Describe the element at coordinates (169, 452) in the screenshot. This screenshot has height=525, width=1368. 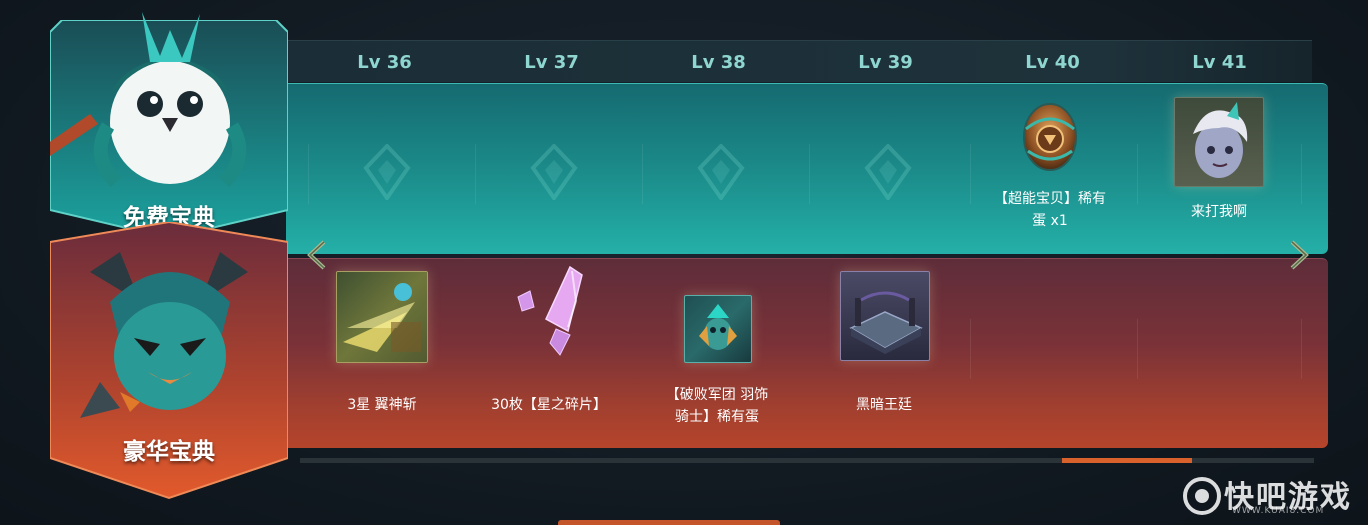
I see `premium-pass-title: 豪华宝典` at that location.